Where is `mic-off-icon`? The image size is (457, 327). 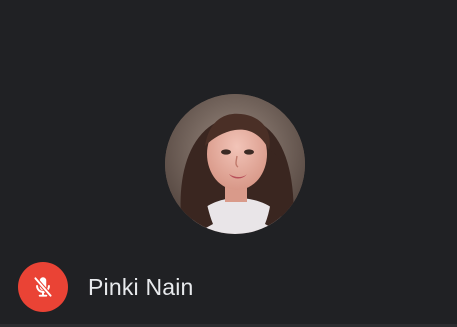
mic-off-icon is located at coordinates (43, 287).